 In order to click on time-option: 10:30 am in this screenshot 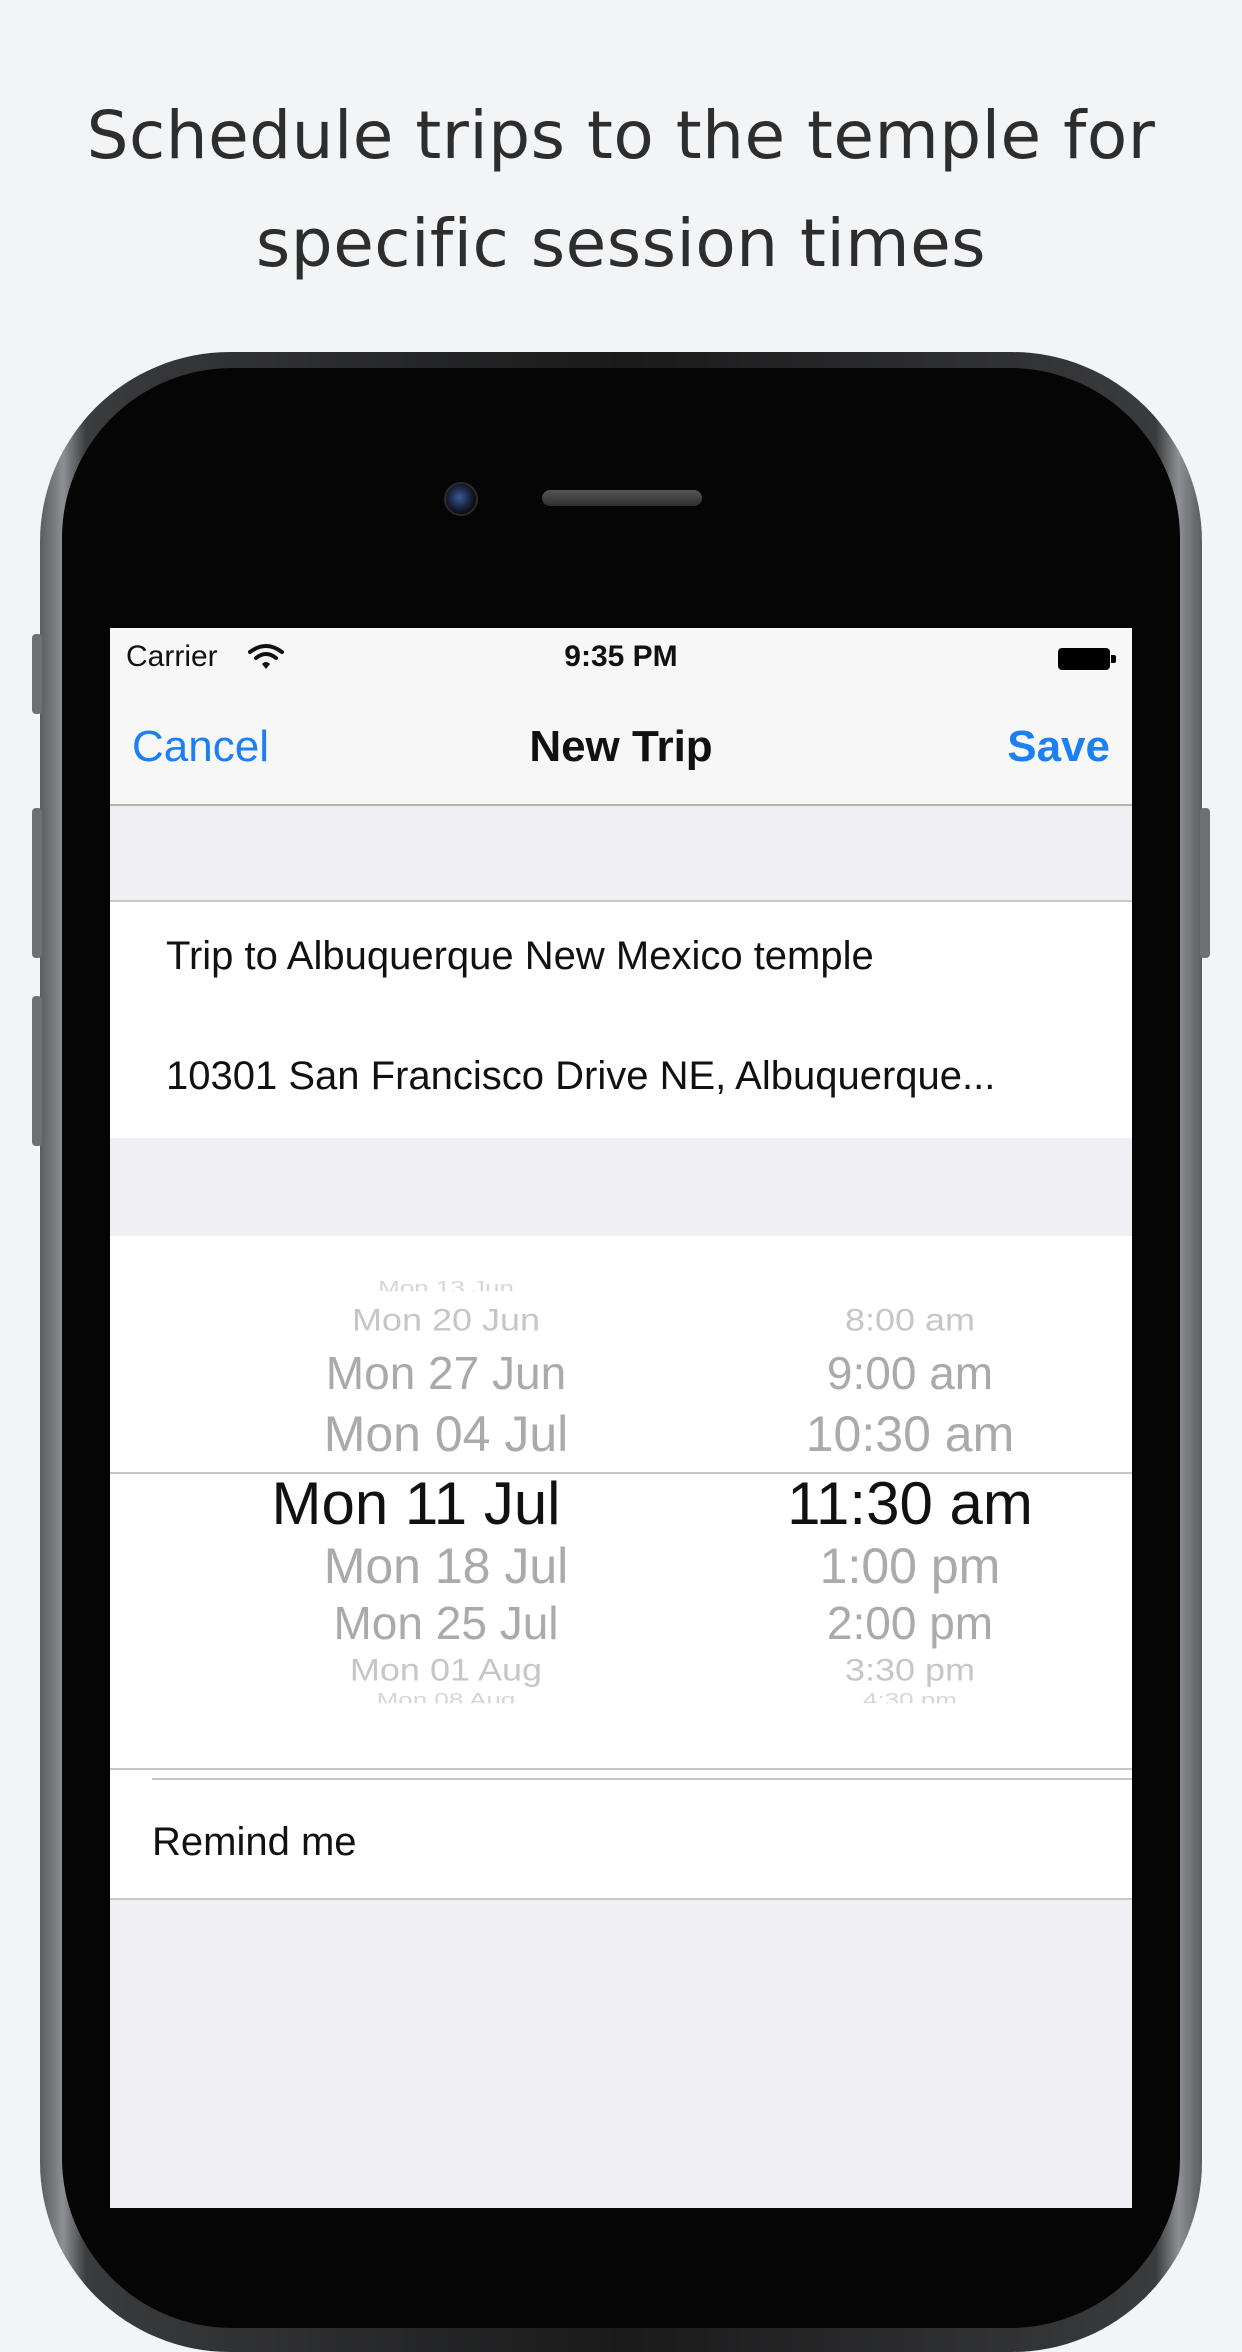, I will do `click(910, 1434)`.